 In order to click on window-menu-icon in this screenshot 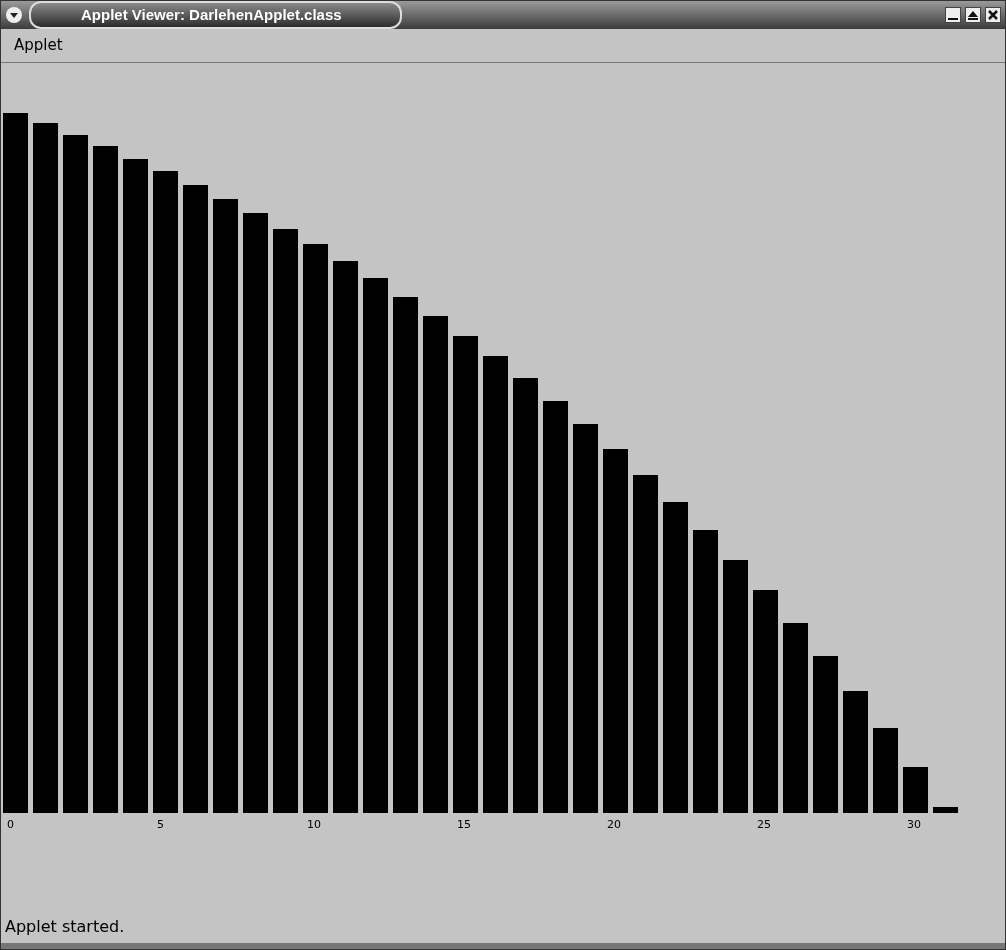, I will do `click(14, 15)`.